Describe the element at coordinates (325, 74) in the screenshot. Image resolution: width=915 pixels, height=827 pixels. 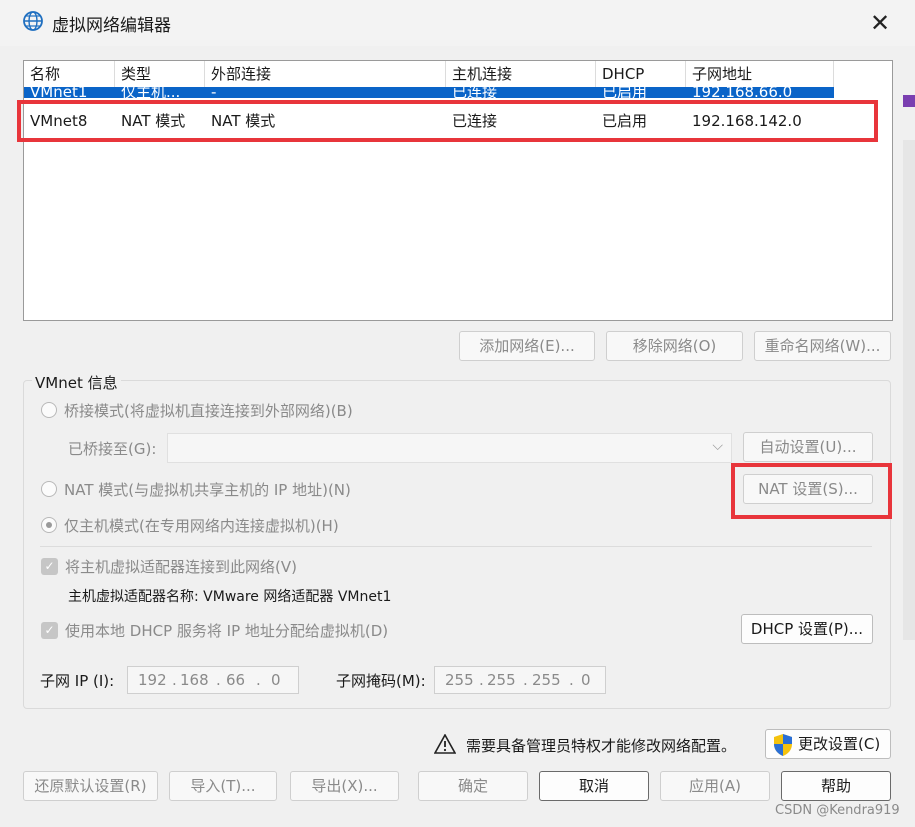
I see `column-header: 外部连接` at that location.